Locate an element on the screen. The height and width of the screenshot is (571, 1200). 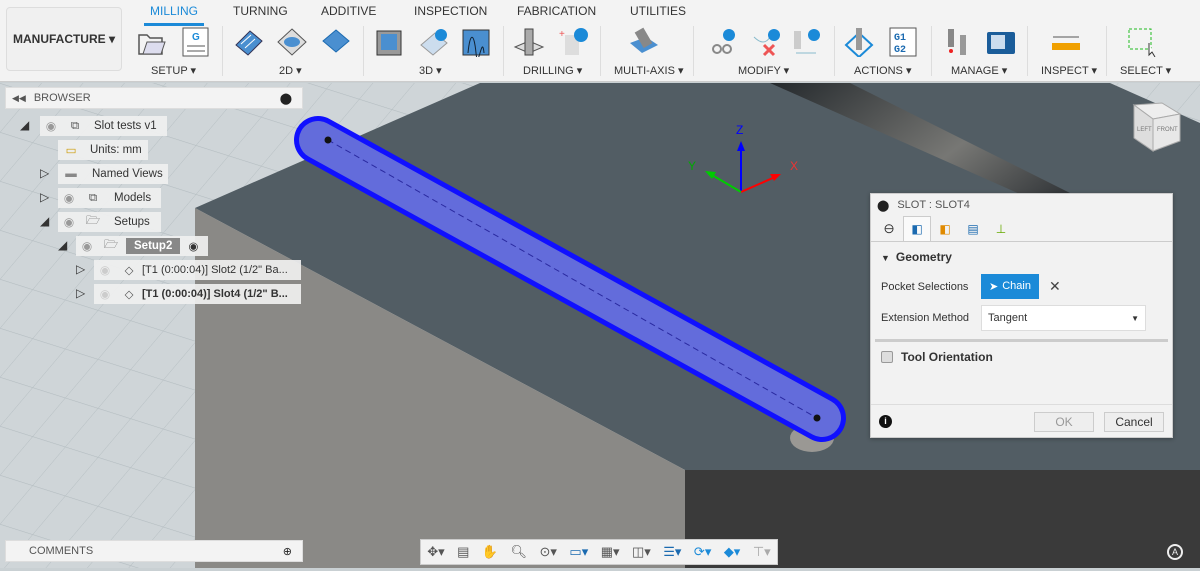
comments-header: COMMENTS ⊕ is located at coordinates (154, 551).